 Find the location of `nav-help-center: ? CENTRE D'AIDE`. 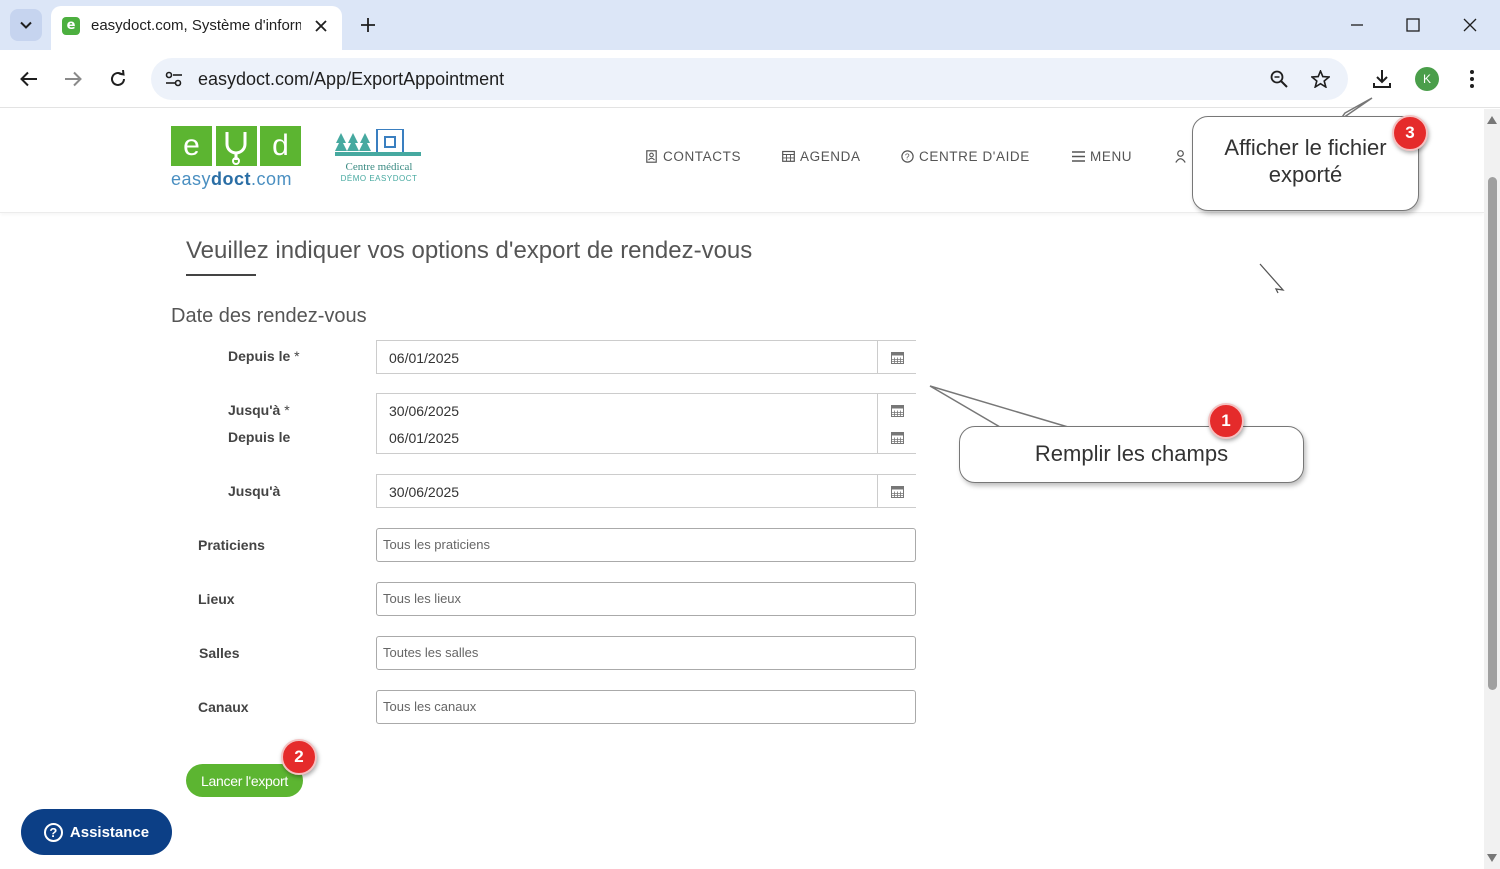

nav-help-center: ? CENTRE D'AIDE is located at coordinates (965, 156).